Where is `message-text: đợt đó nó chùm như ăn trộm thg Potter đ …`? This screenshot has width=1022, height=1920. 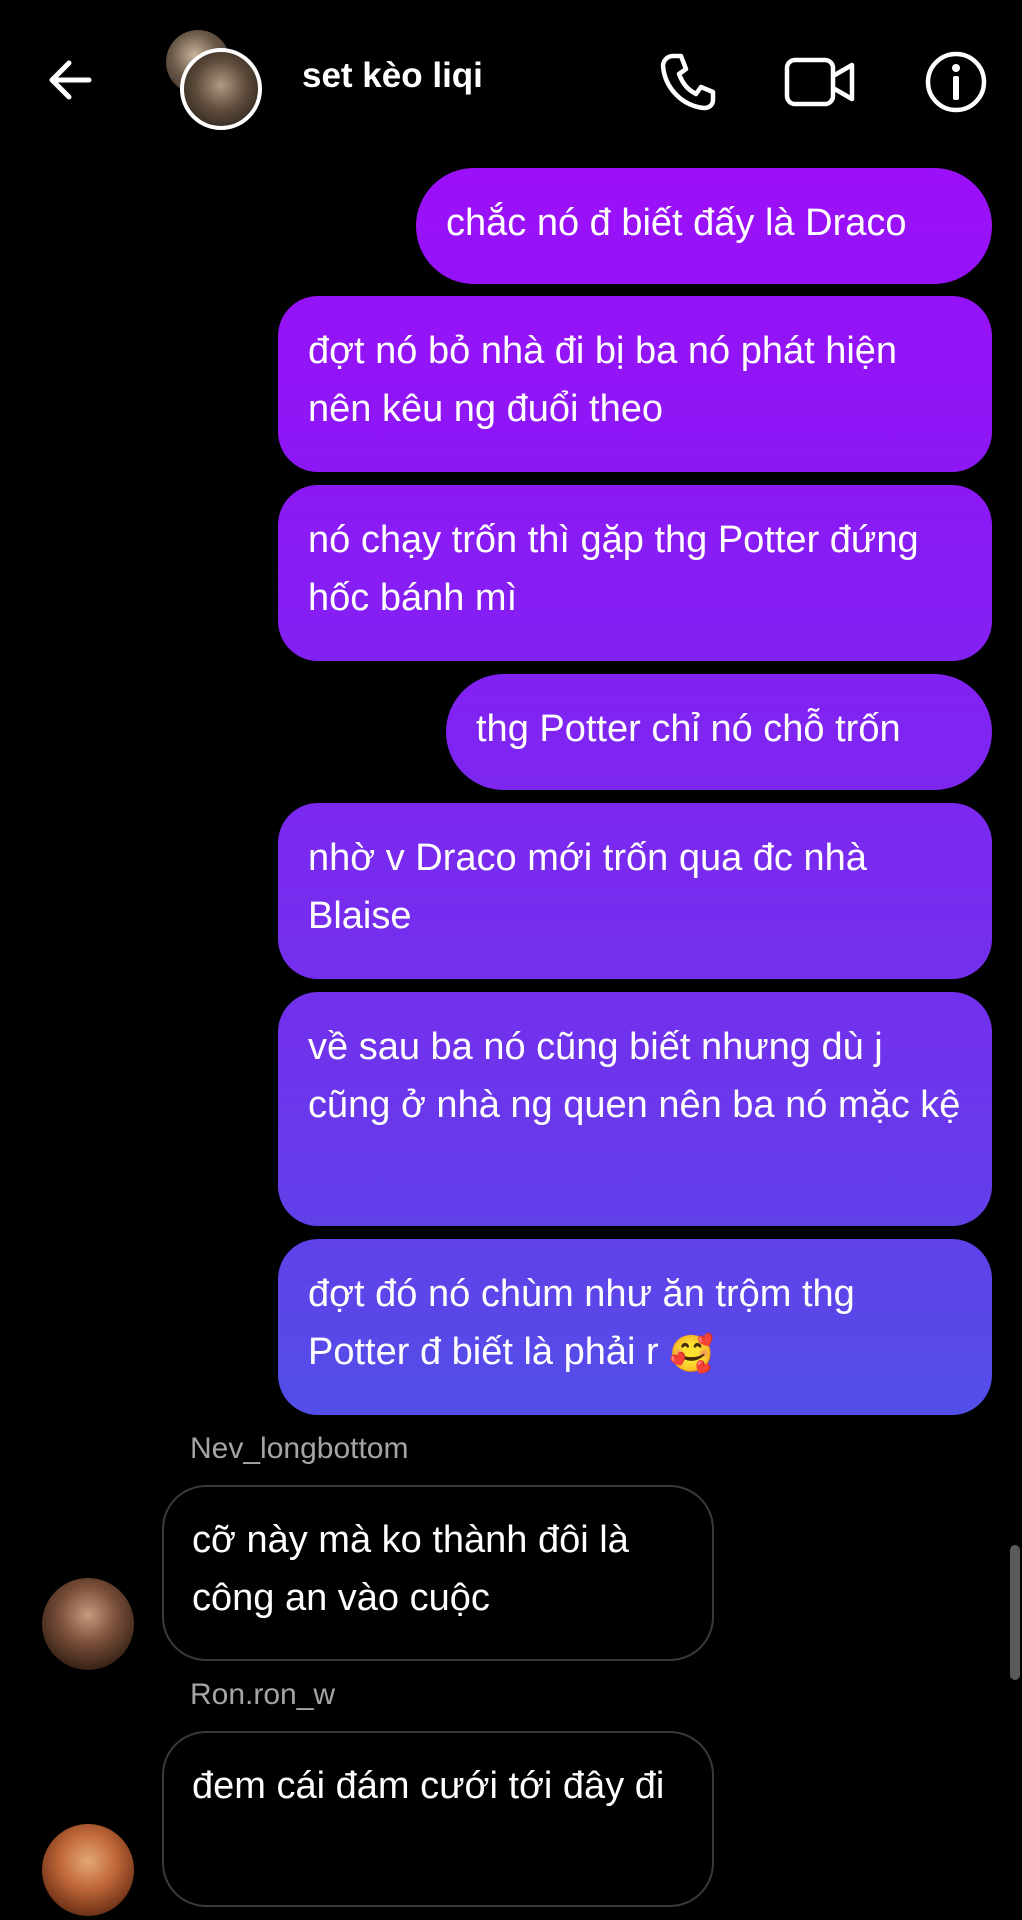
message-text: đợt đó nó chùm như ăn trộm thg Potter đ … is located at coordinates (581, 1323).